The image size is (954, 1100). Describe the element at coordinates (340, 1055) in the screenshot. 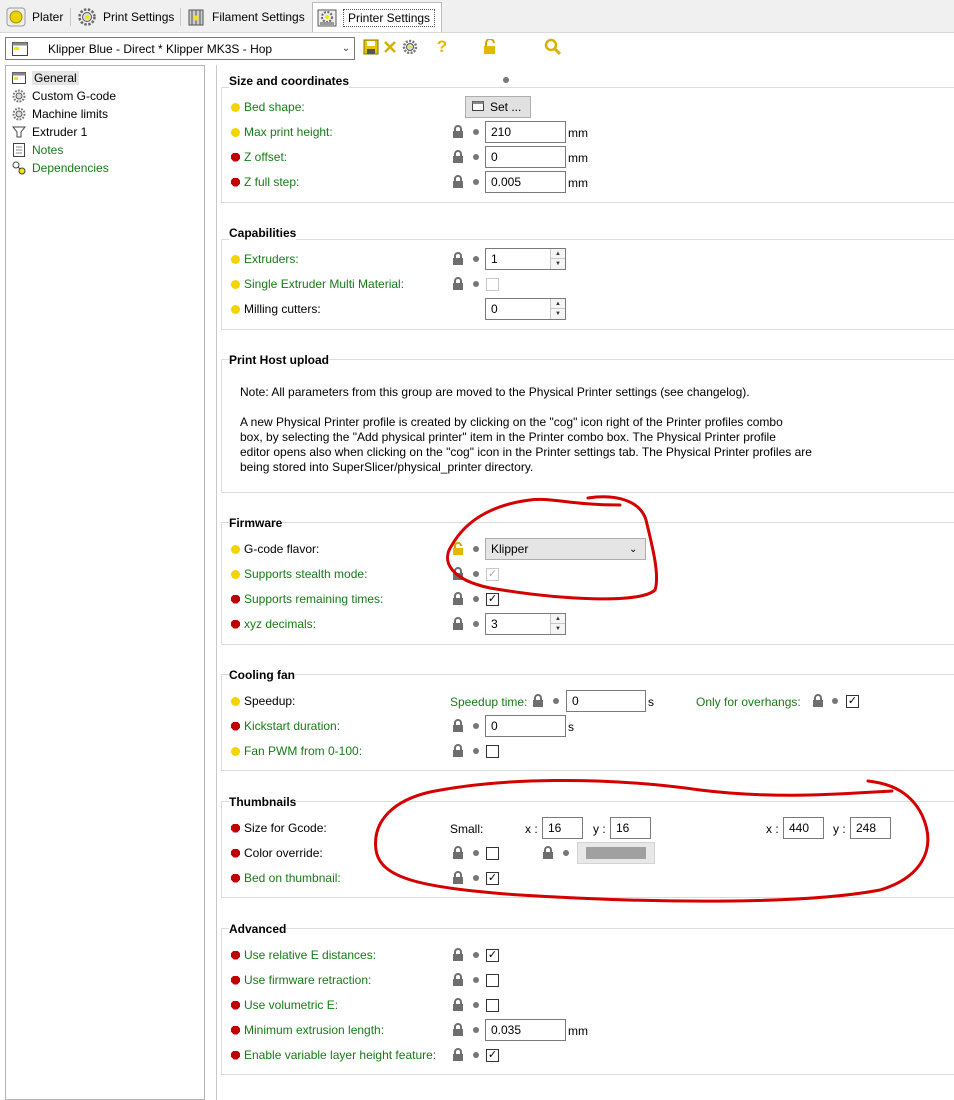

I see `setting-label: Enable variable layer height feature:` at that location.